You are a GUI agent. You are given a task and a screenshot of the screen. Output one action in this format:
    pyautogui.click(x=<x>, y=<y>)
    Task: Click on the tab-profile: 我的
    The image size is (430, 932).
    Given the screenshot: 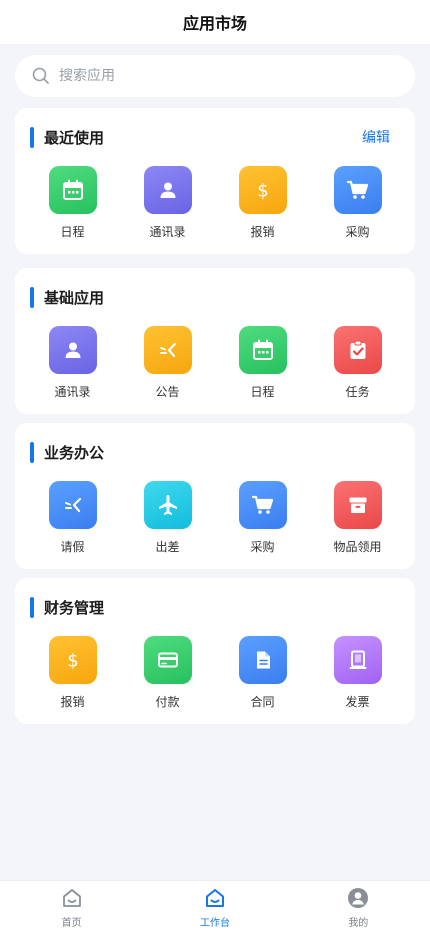 What is the action you would take?
    pyautogui.click(x=358, y=906)
    